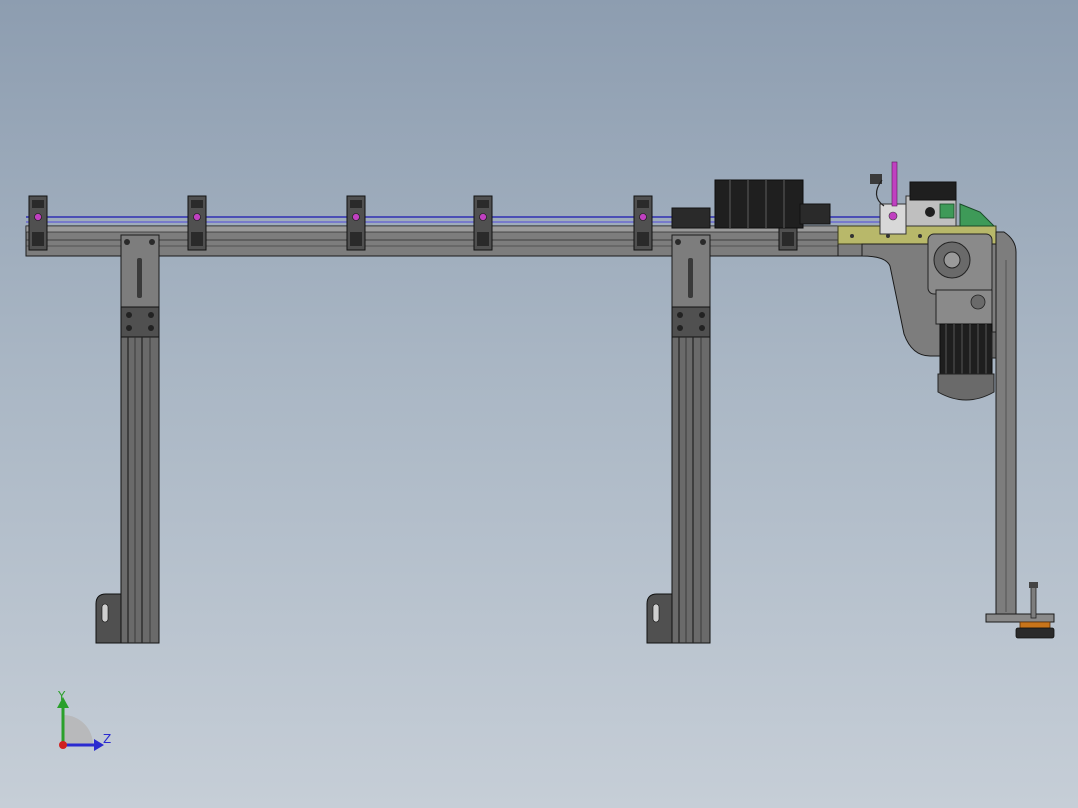 The height and width of the screenshot is (808, 1078). I want to click on leveling-foot-icon, so click(1035, 610).